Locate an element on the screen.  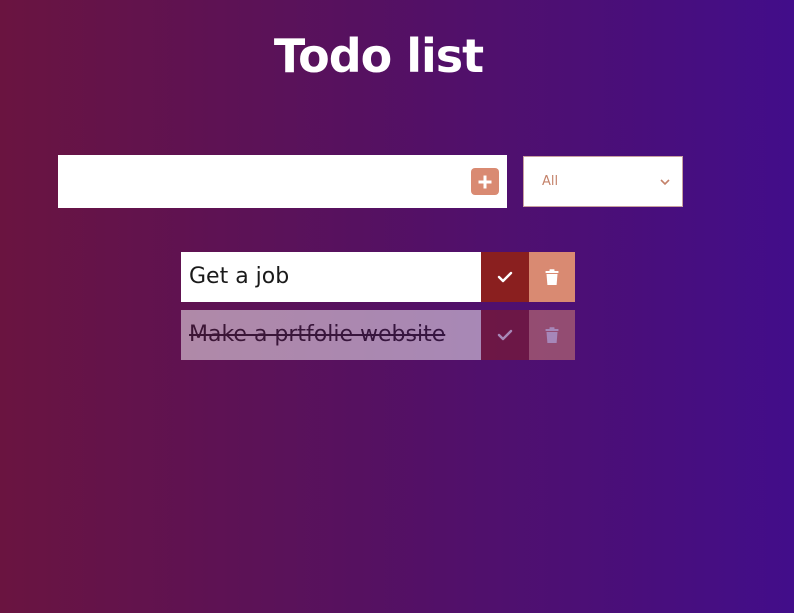
todo-item: Get a job is located at coordinates (378, 277).